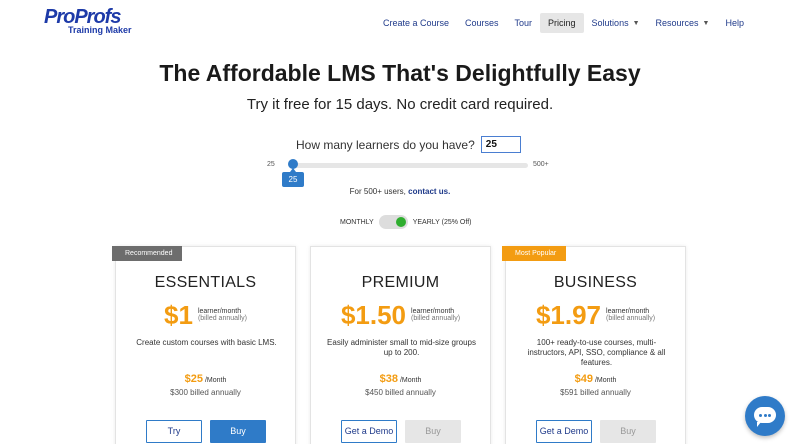 The image size is (800, 444). Describe the element at coordinates (541, 164) in the screenshot. I see `slider-max-label: 500+` at that location.